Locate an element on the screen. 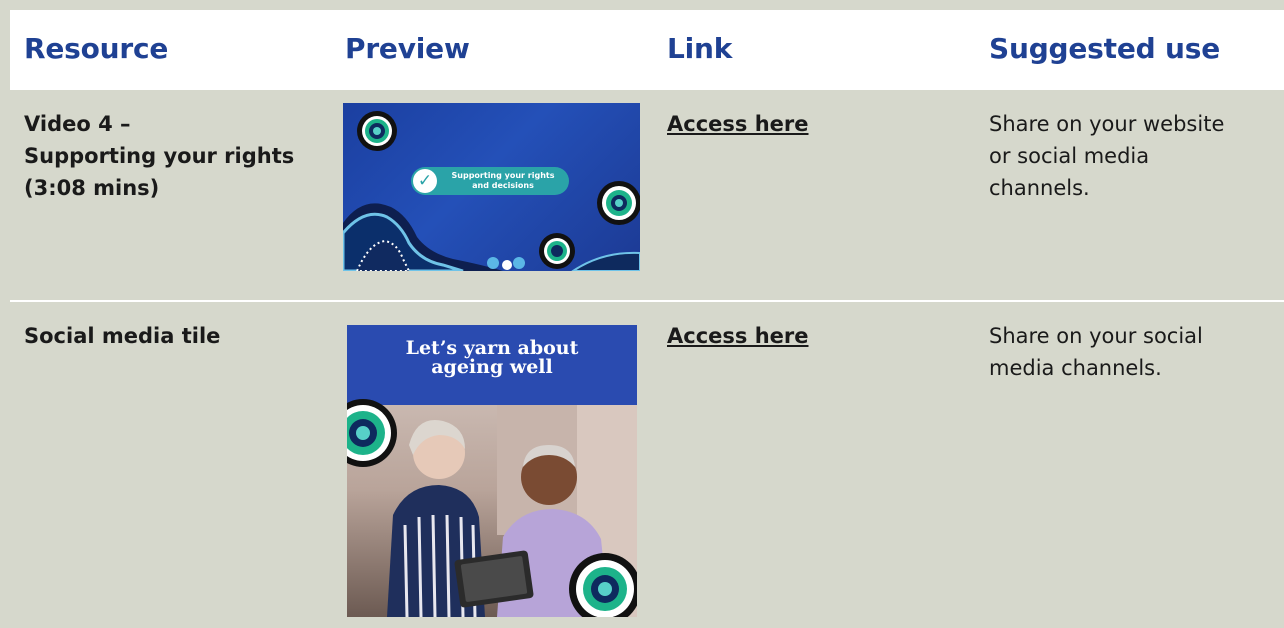  suggested-use-cell: Share on your social media channels. is located at coordinates (1096, 352).